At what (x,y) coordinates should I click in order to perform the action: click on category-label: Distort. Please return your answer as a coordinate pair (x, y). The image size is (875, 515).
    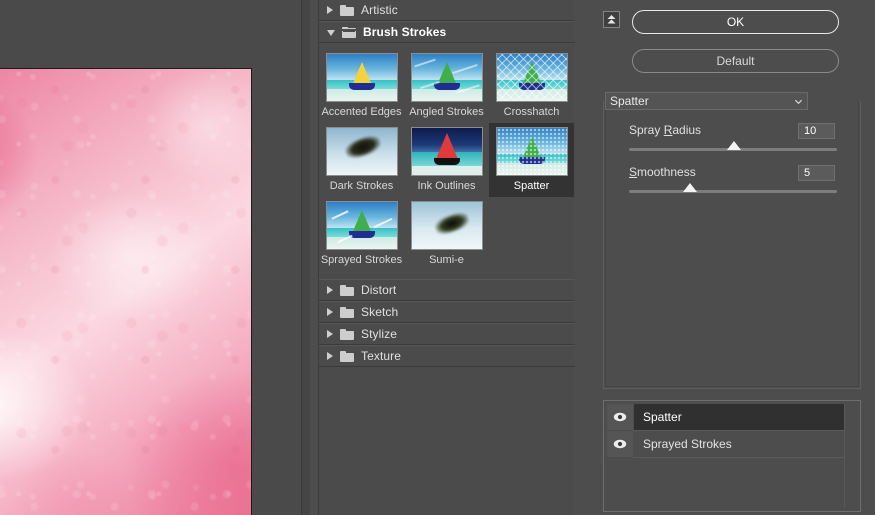
    Looking at the image, I should click on (379, 290).